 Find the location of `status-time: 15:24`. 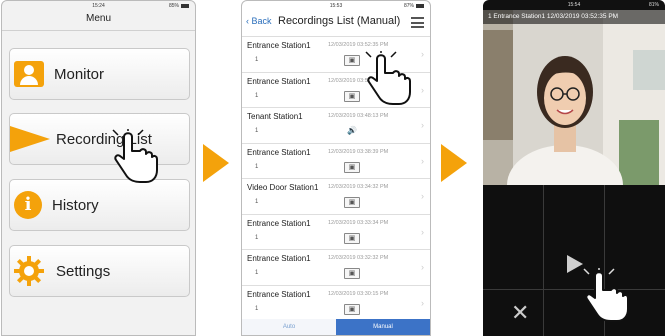

status-time: 15:24 is located at coordinates (98, 6).